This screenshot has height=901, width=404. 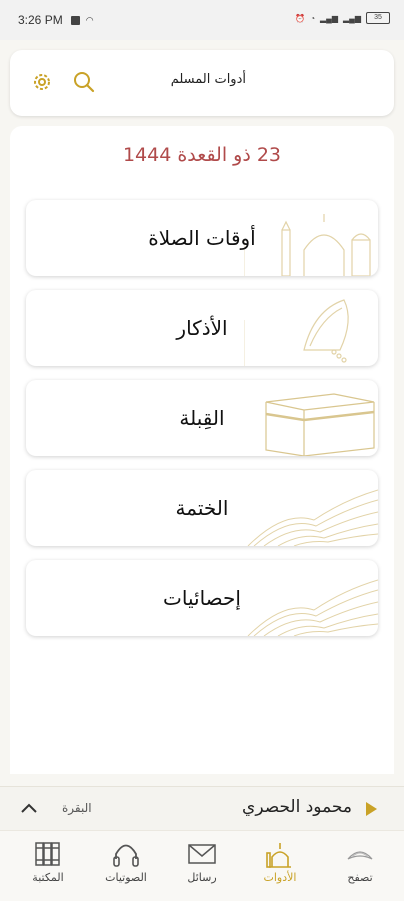 What do you see at coordinates (42, 82) in the screenshot?
I see `gear-icon` at bounding box center [42, 82].